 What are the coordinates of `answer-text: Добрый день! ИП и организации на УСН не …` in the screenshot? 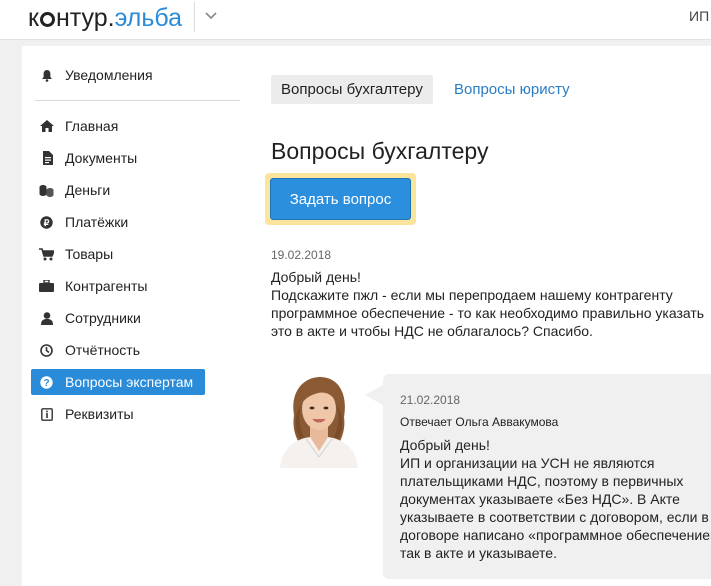 It's located at (555, 499).